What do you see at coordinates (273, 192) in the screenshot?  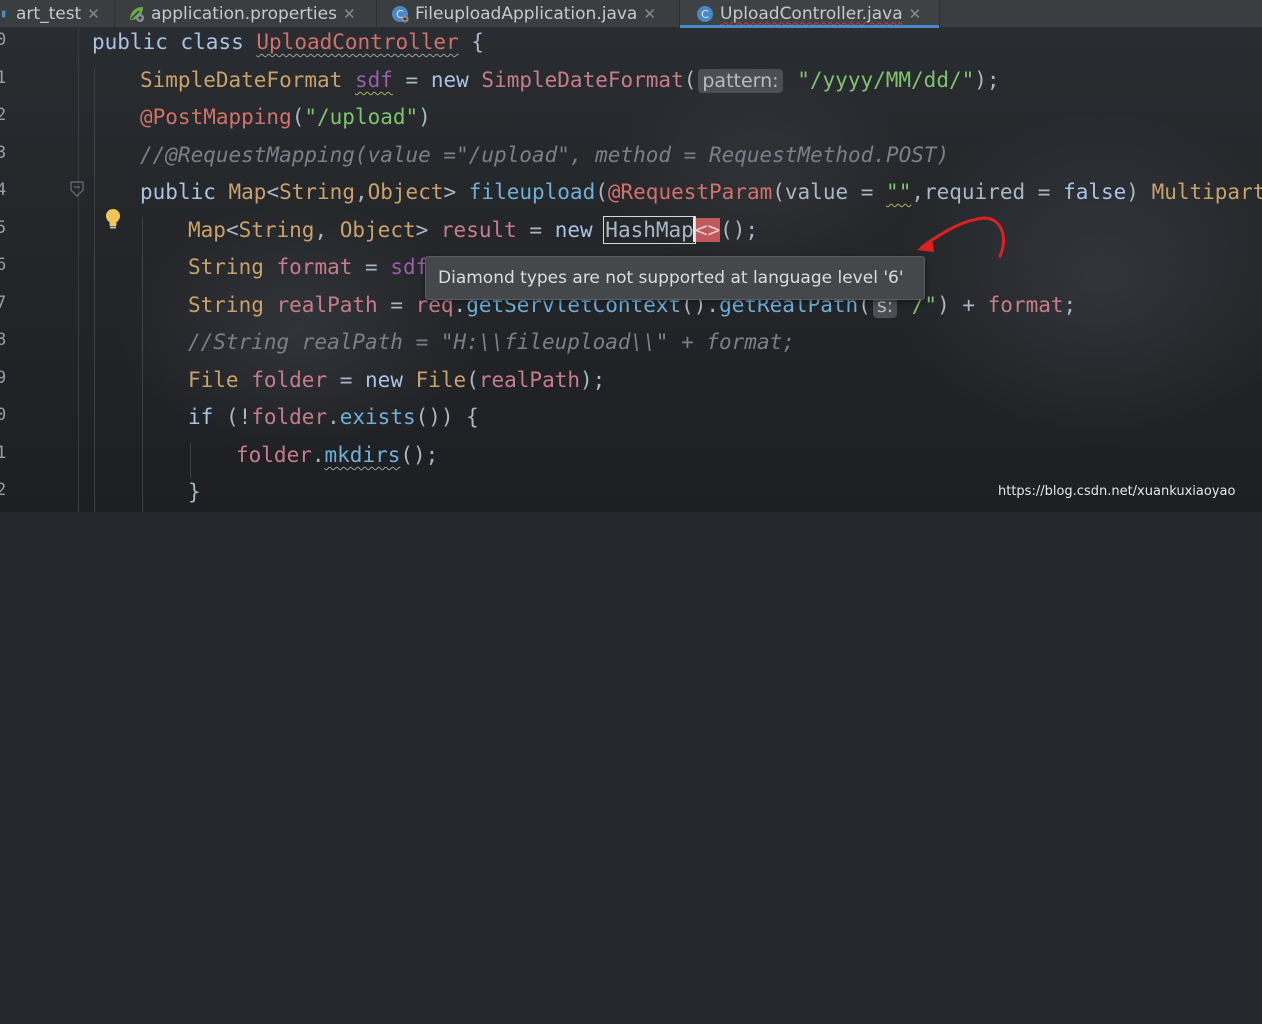 I see `code-token: <` at bounding box center [273, 192].